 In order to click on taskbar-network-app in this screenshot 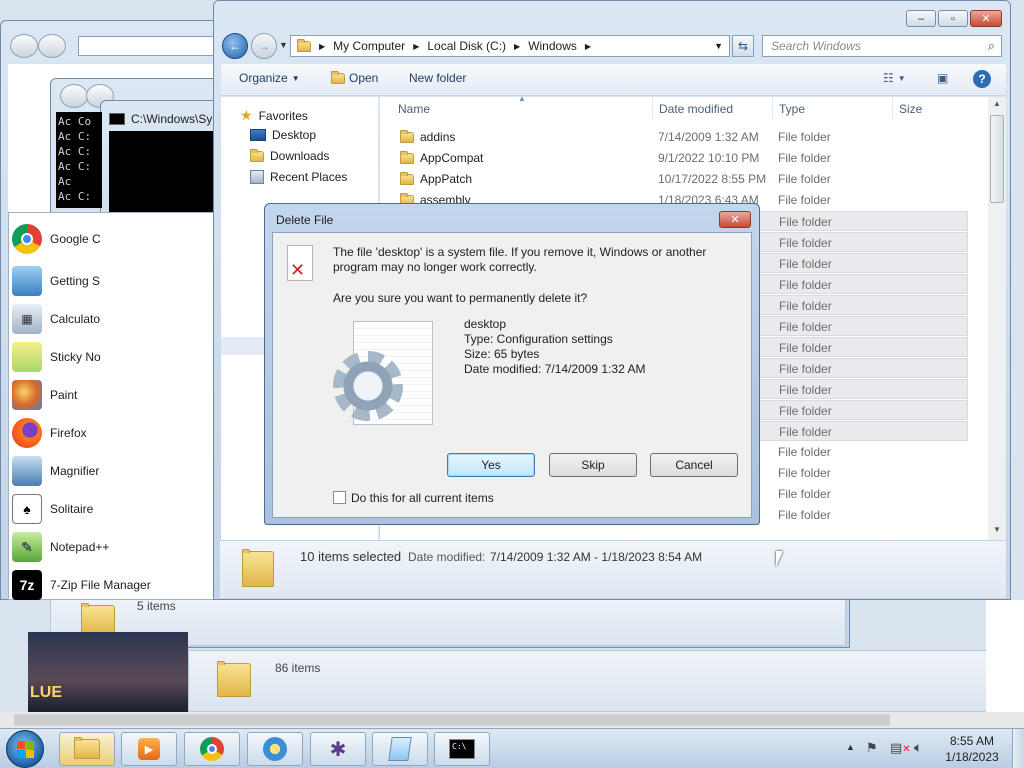, I will do `click(275, 749)`.